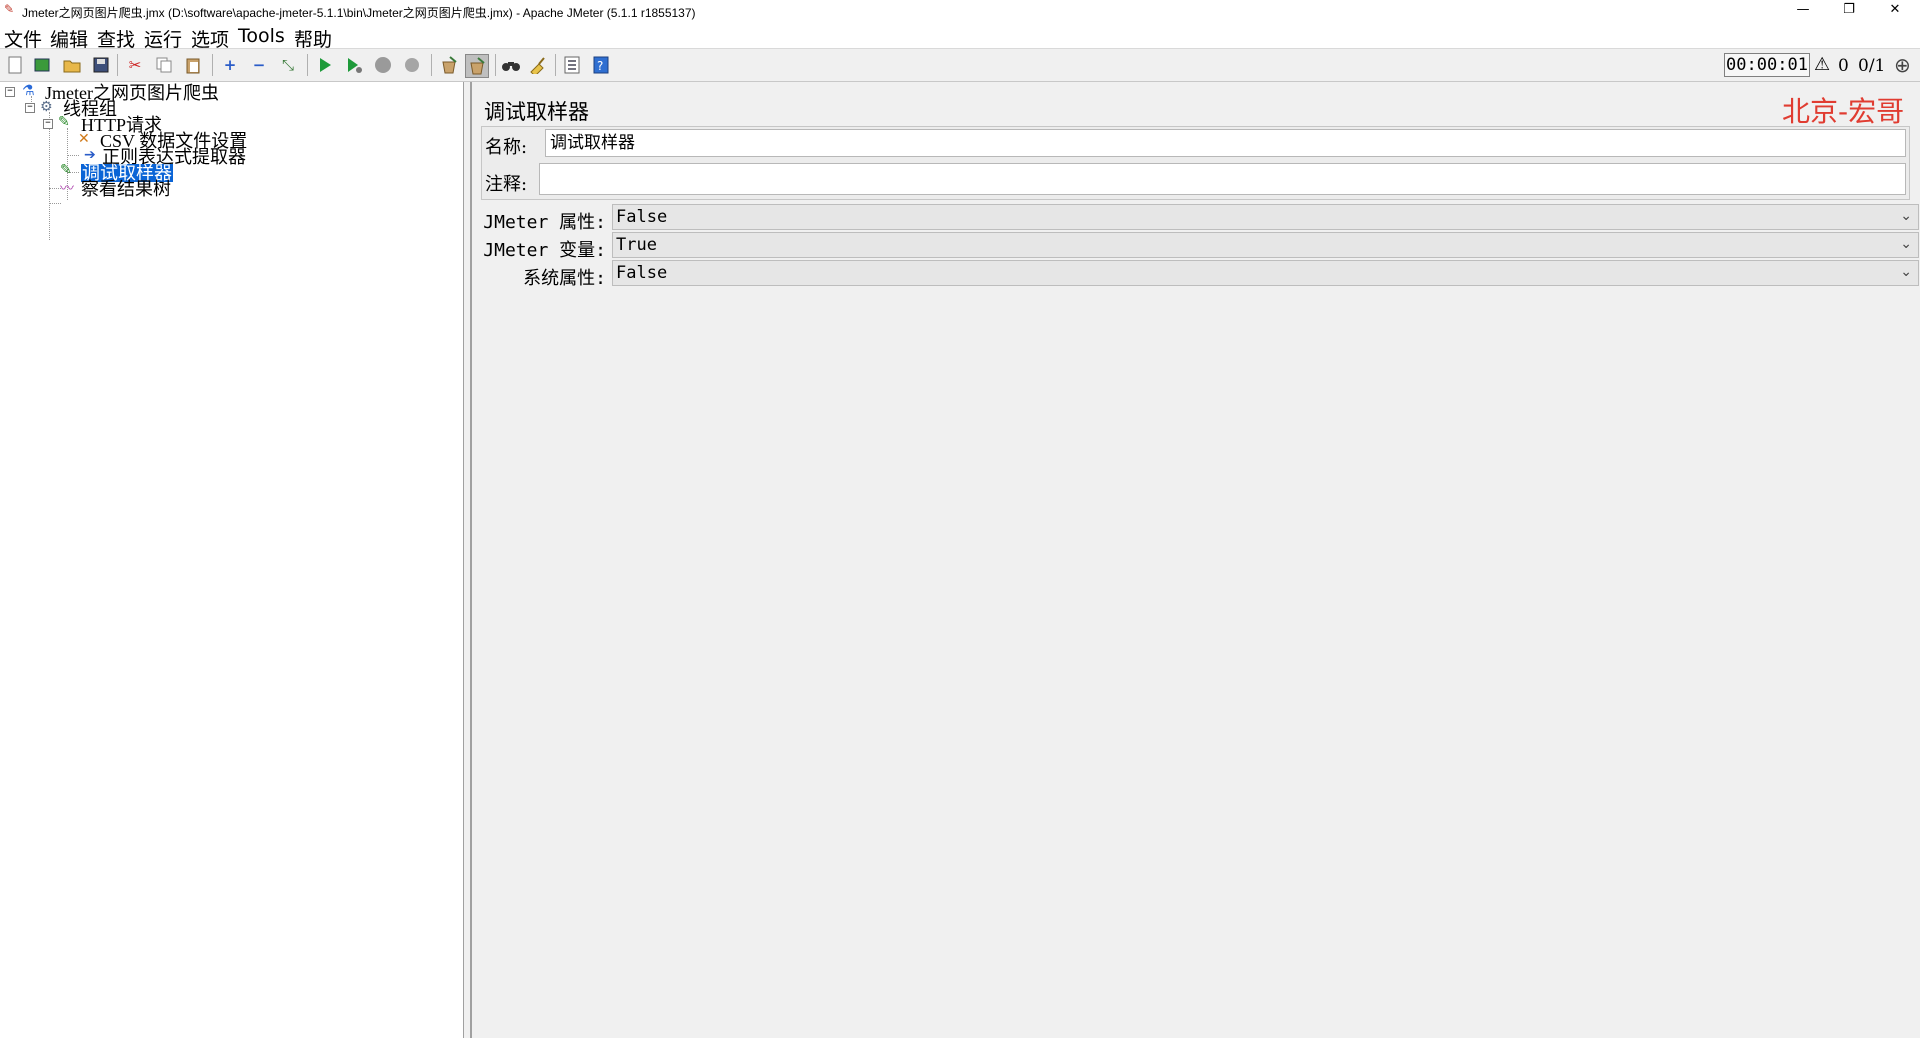  Describe the element at coordinates (544, 222) in the screenshot. I see `jmeter-properties-label: JMeter 属性:` at that location.